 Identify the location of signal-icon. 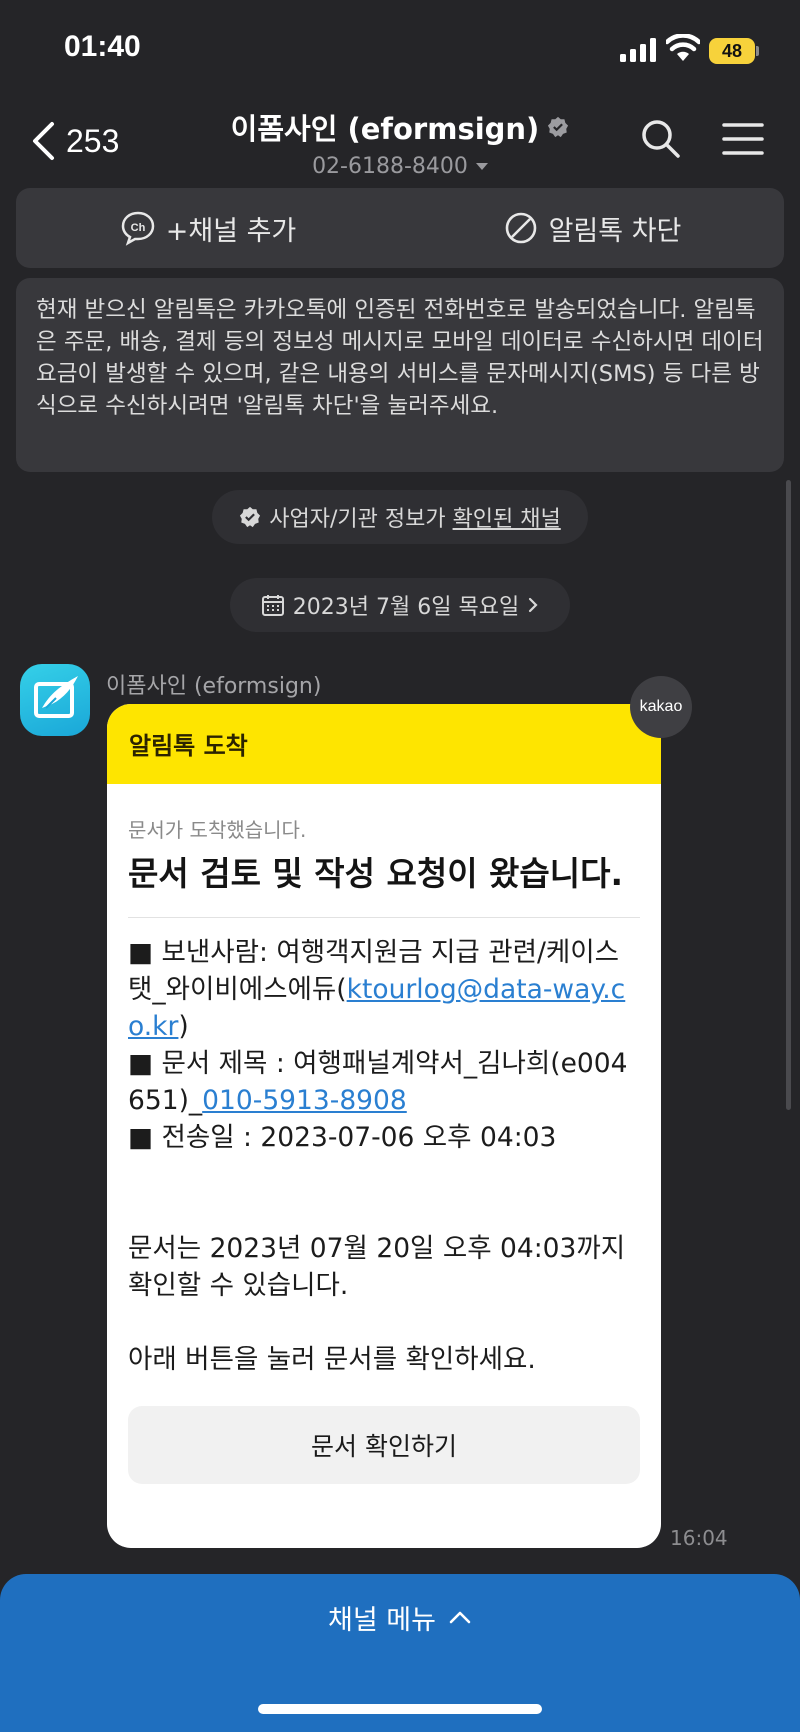
(638, 50).